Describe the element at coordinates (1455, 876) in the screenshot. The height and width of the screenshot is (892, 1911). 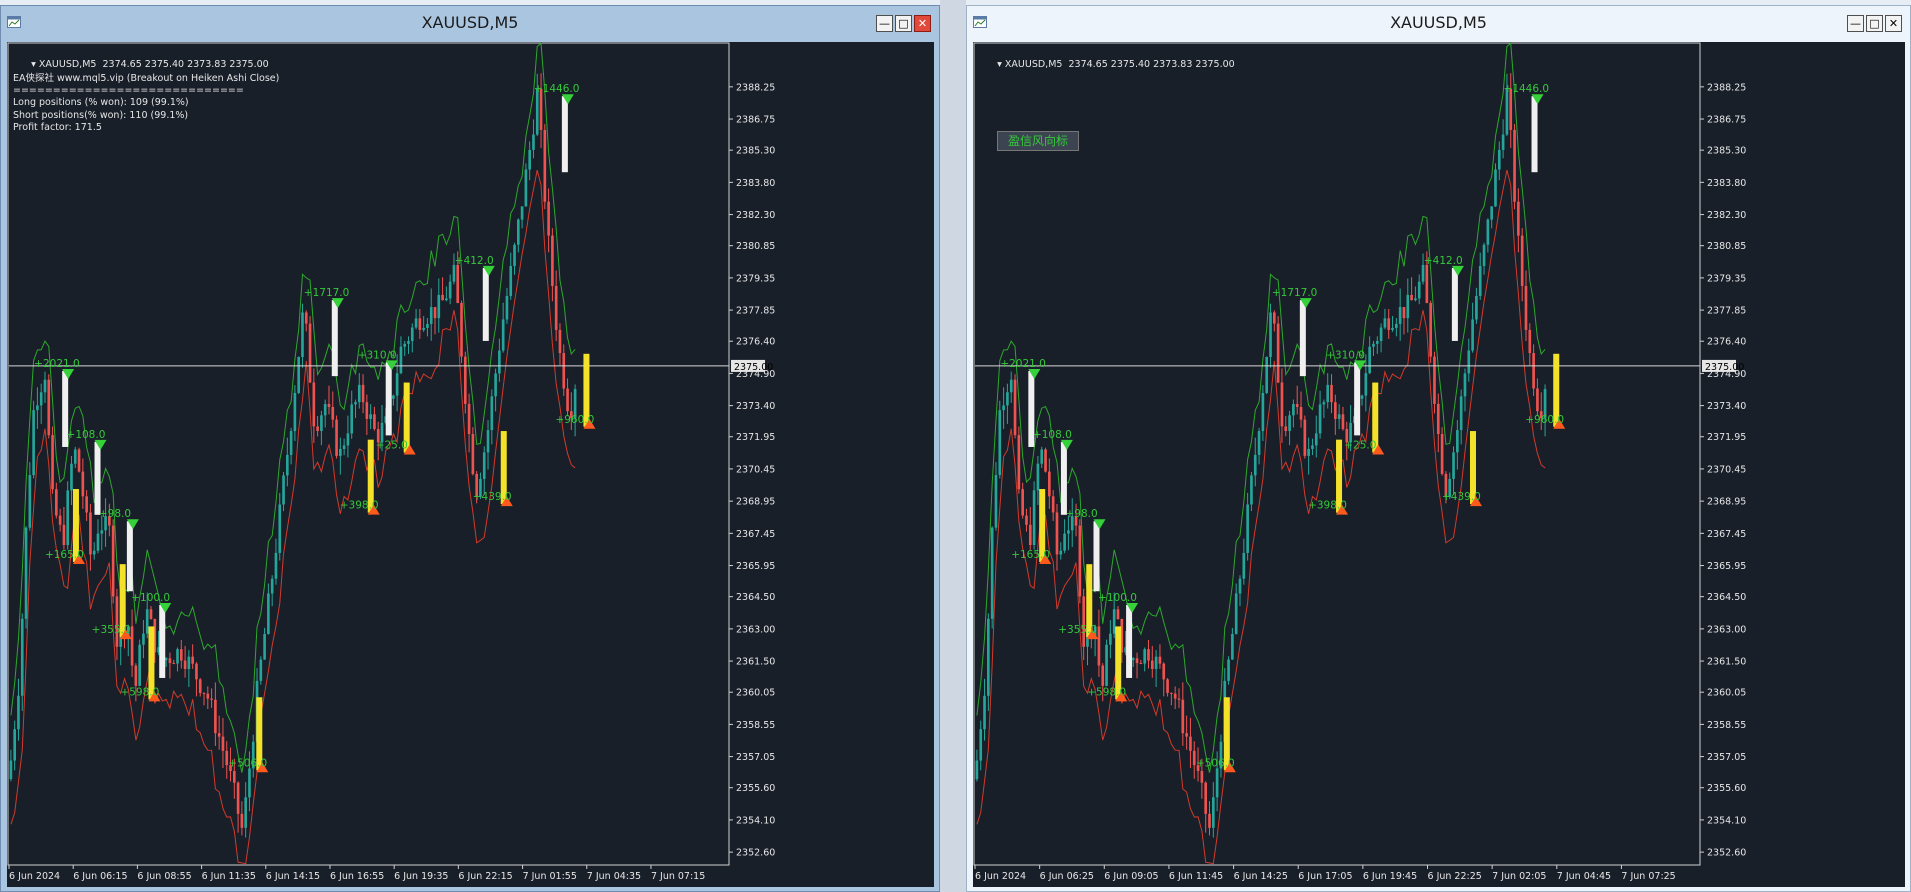
I see `time-axis-label: 6 Jun 22:25` at that location.